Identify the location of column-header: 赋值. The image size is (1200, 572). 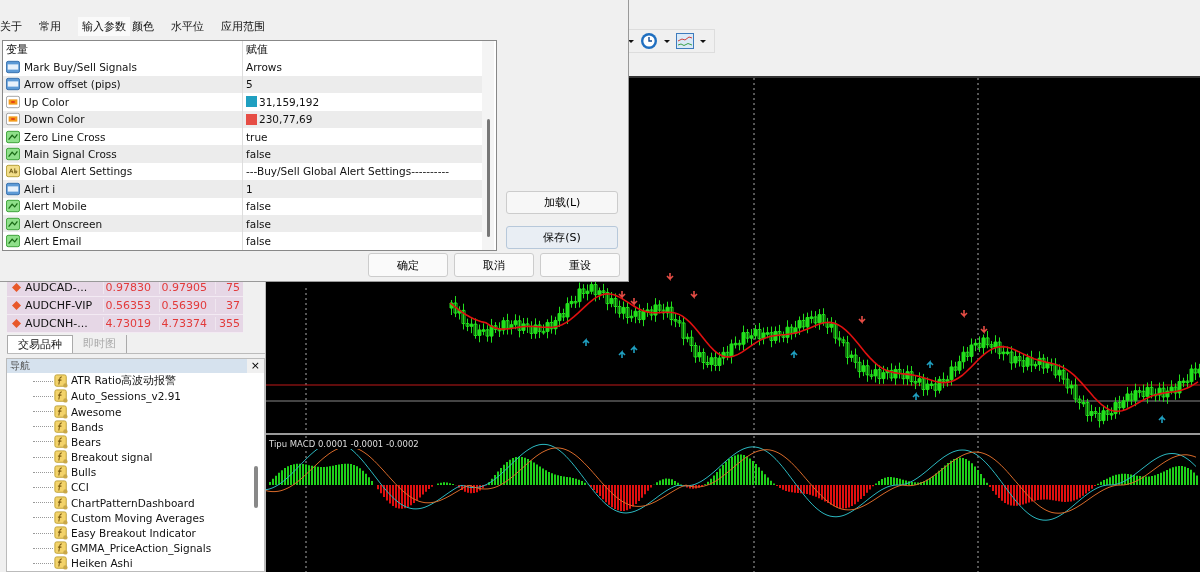
(256, 49).